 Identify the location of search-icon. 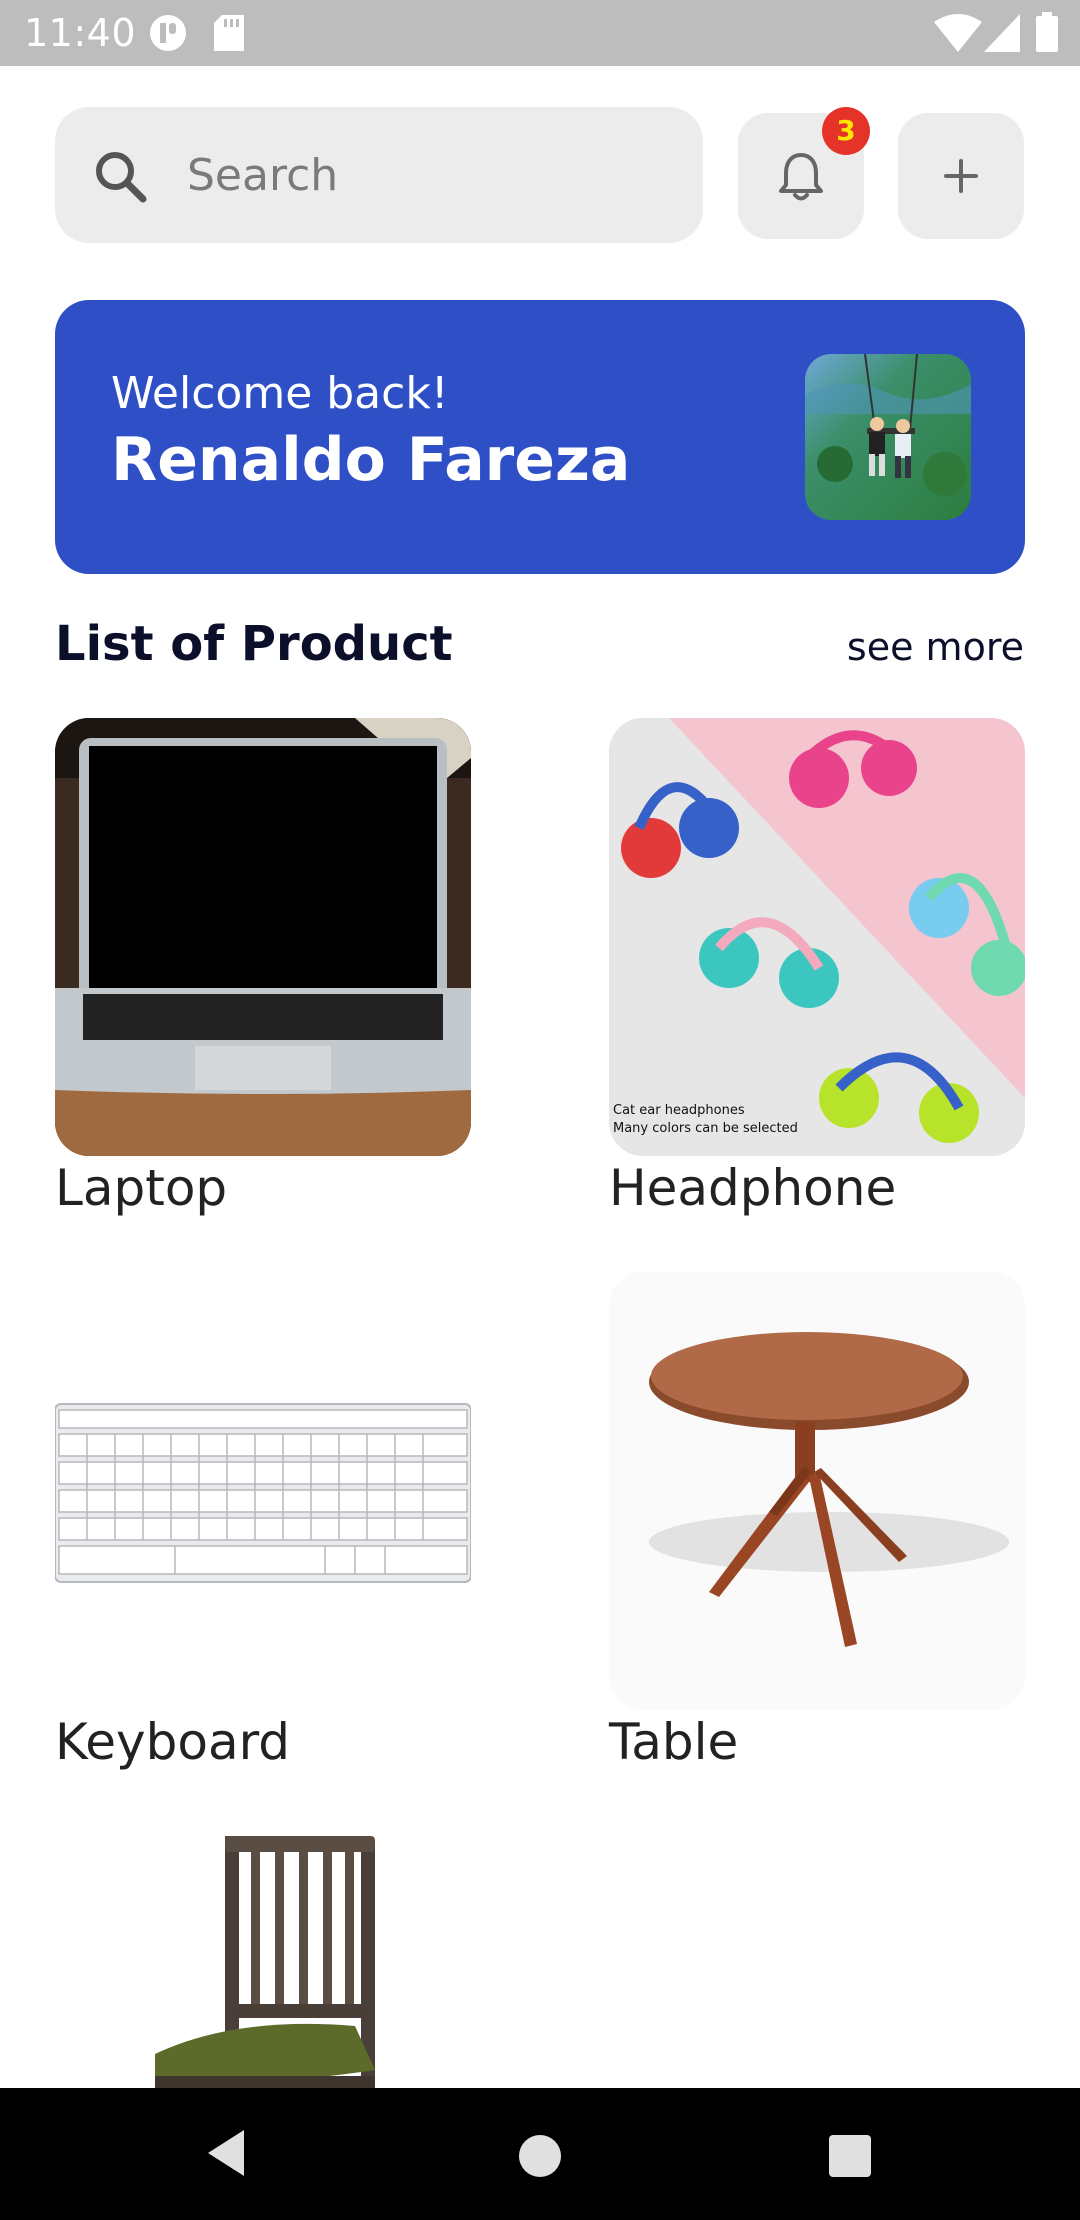
(121, 177).